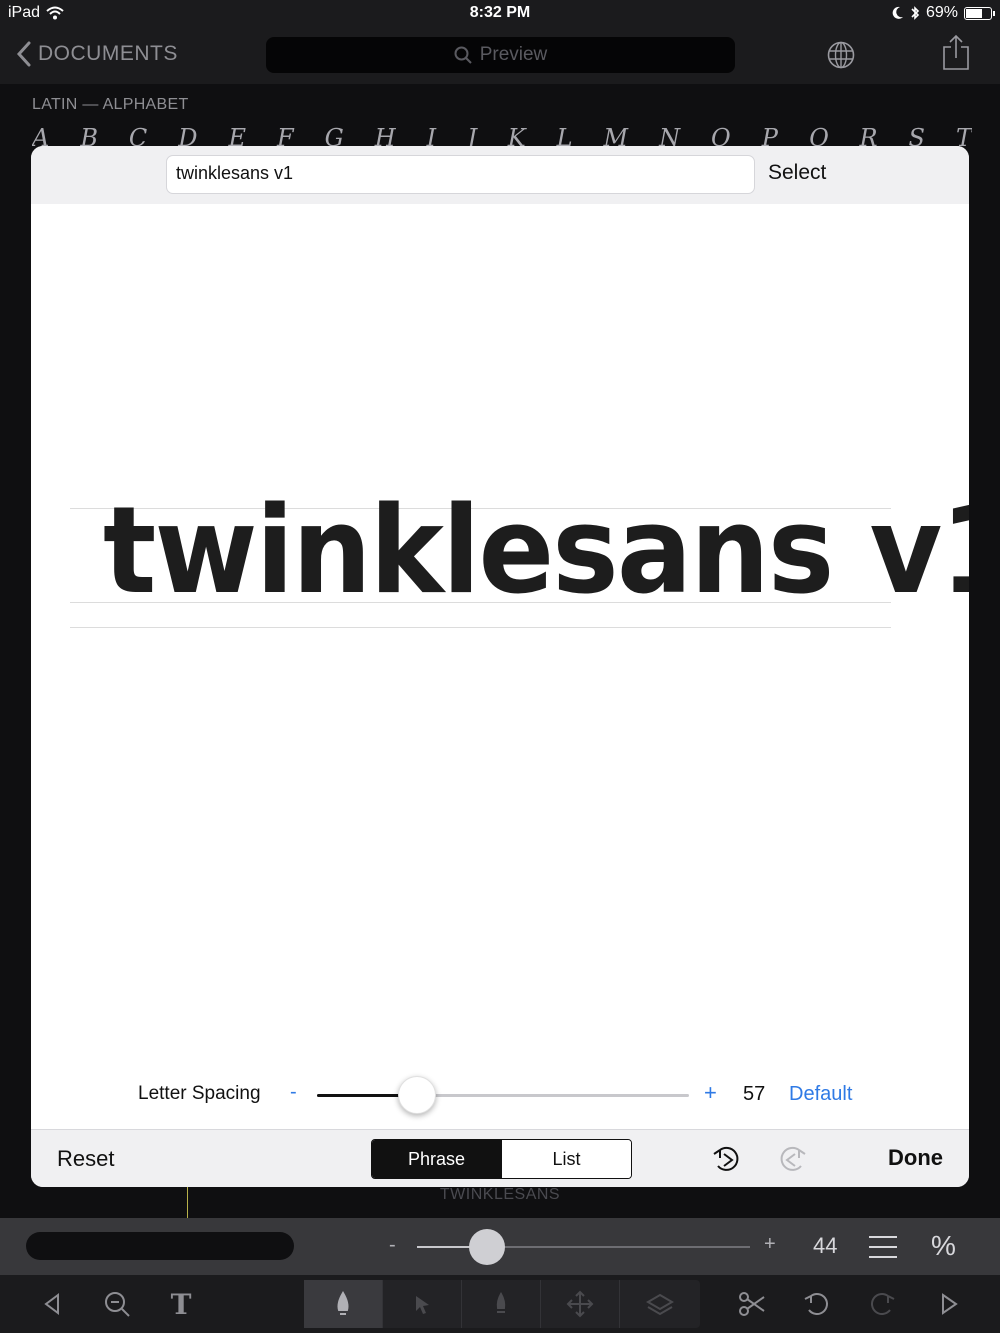 The height and width of the screenshot is (1333, 1000). What do you see at coordinates (820, 1094) in the screenshot?
I see `default-button: Default` at bounding box center [820, 1094].